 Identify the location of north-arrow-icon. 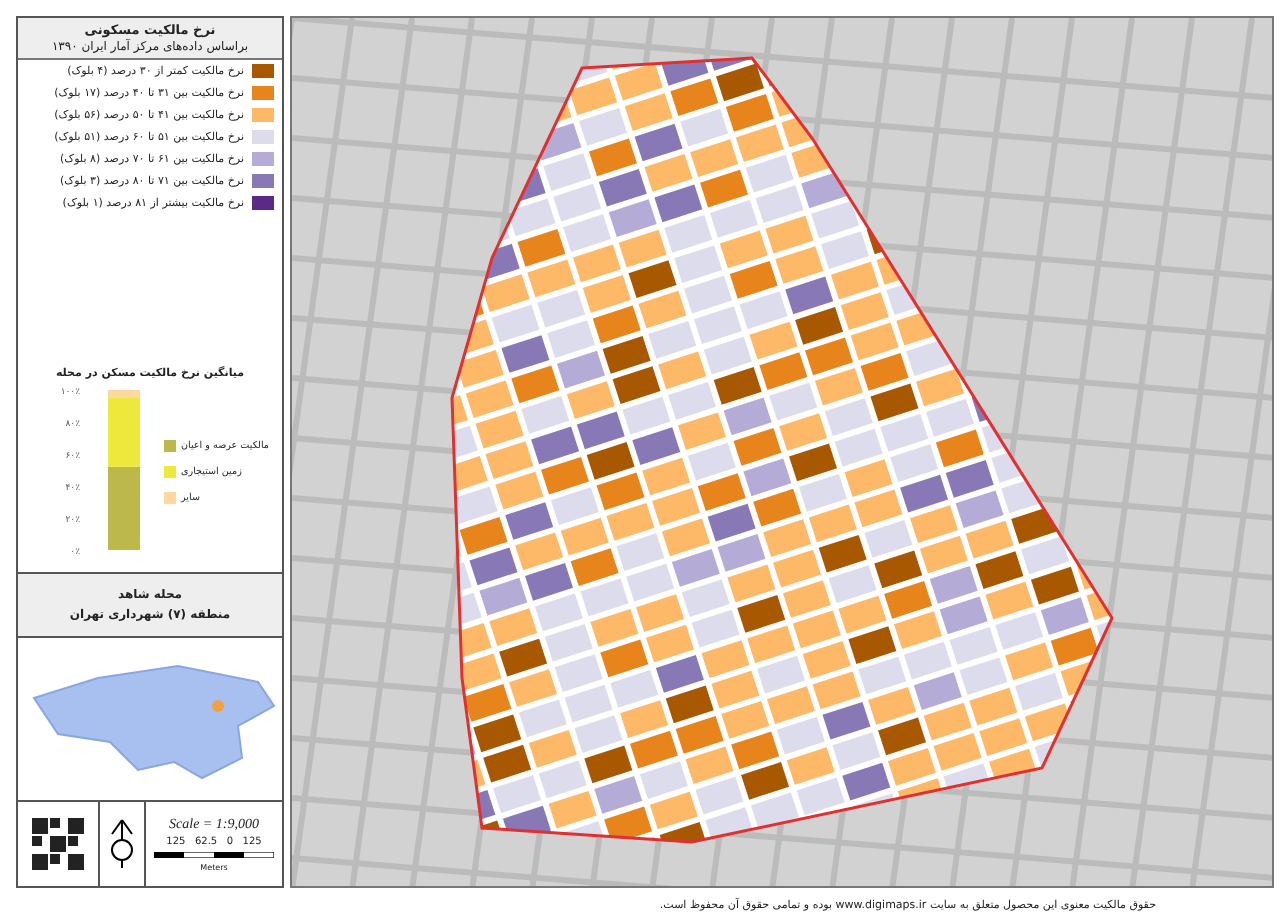
(122, 844).